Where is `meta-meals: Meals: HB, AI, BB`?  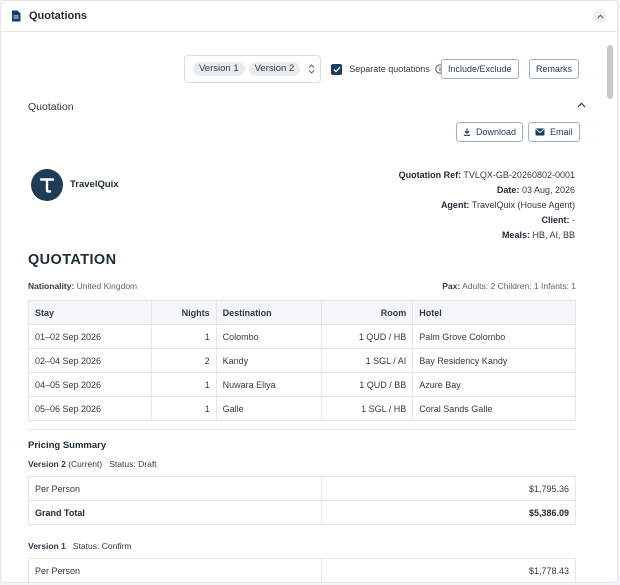
meta-meals: Meals: HB, AI, BB is located at coordinates (538, 235).